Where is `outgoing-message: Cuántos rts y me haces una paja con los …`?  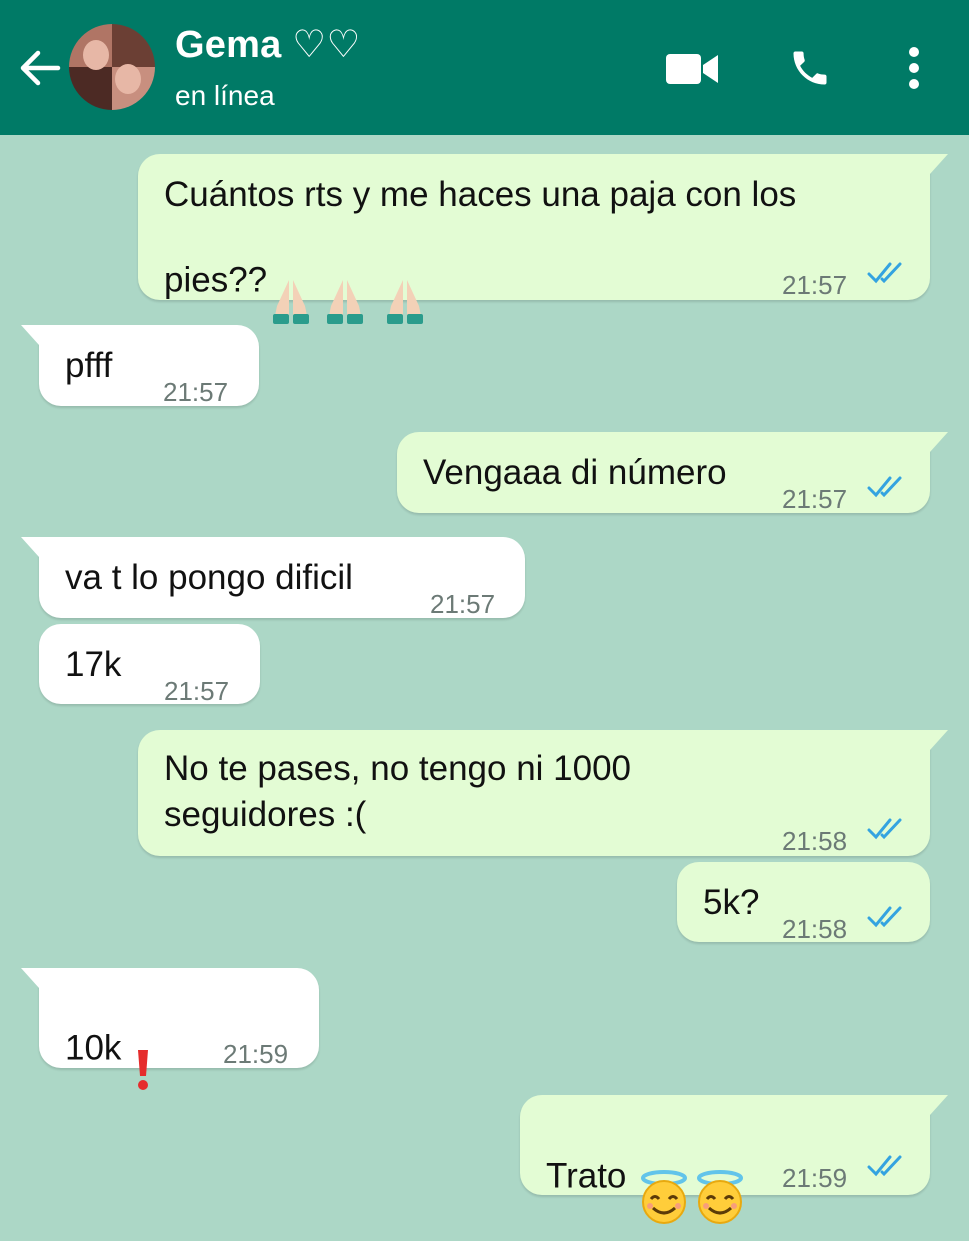 outgoing-message: Cuántos rts y me haces una paja con los … is located at coordinates (543, 239).